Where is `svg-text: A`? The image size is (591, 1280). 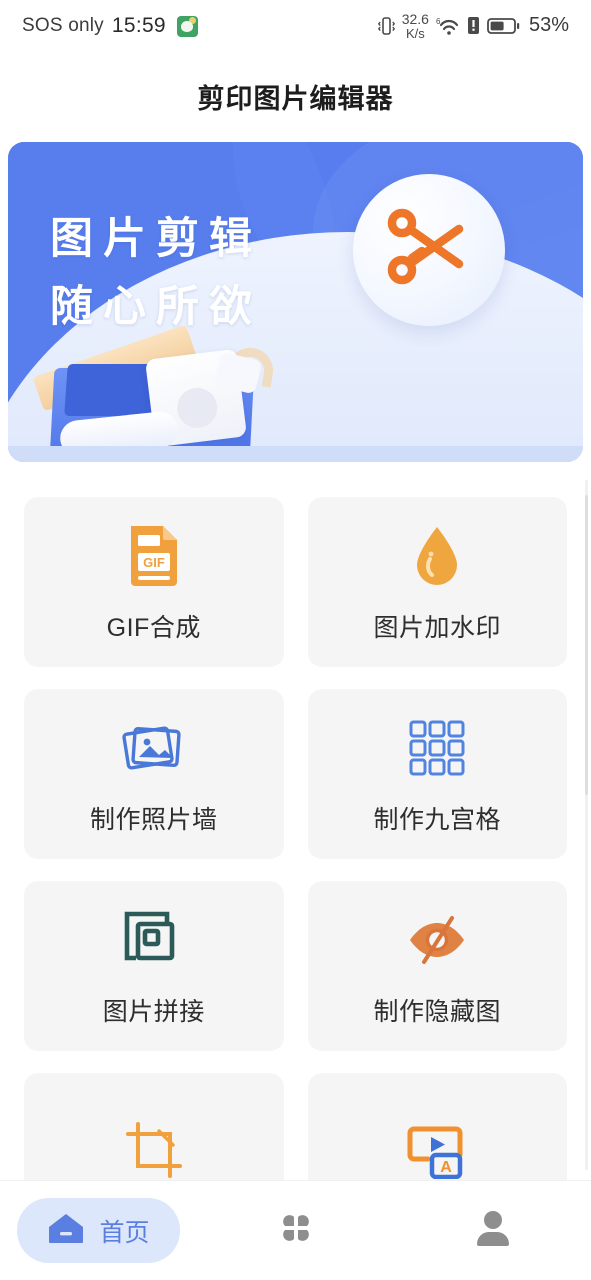
svg-text: A is located at coordinates (446, 1167).